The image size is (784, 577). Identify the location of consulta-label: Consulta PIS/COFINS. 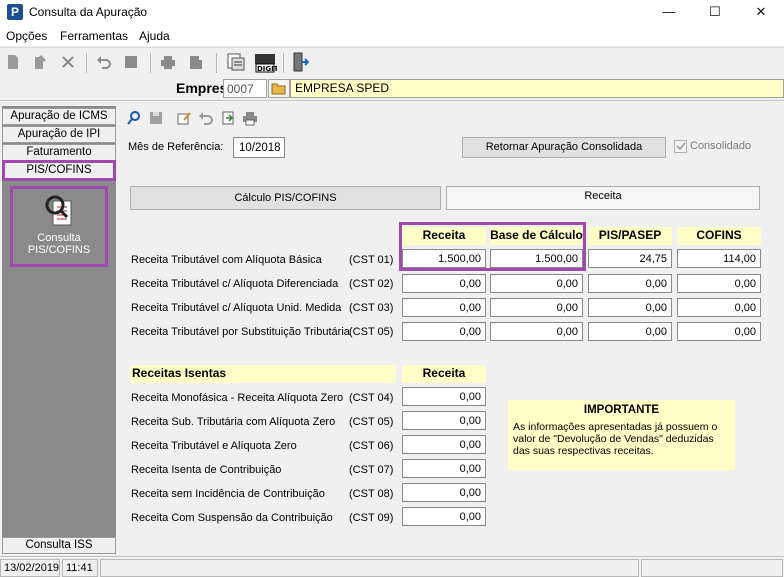
(59, 244).